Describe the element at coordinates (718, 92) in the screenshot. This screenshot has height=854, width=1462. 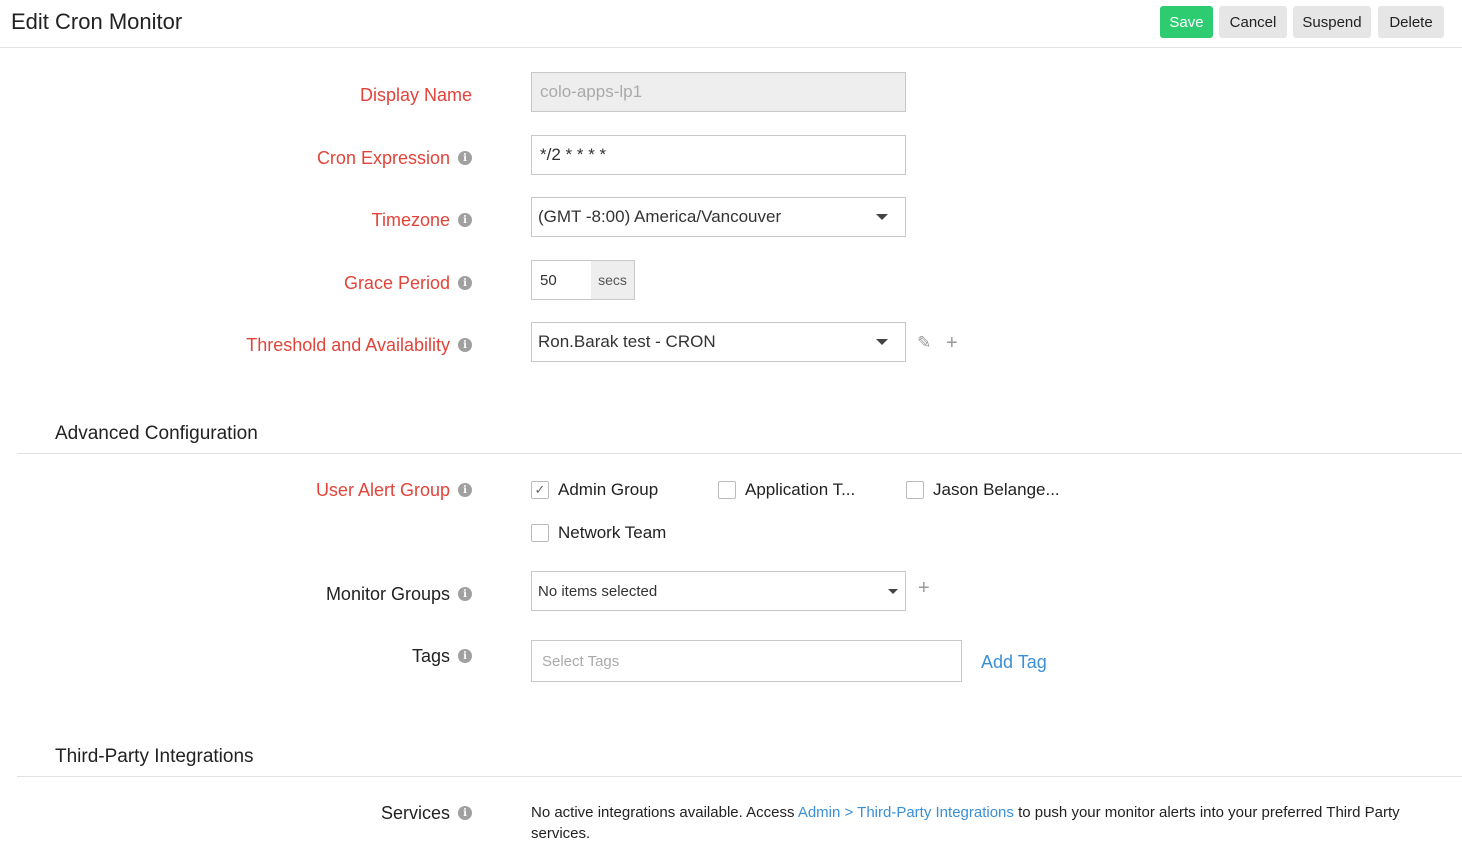
I see `display-name-field: colo-apps-lp1` at that location.